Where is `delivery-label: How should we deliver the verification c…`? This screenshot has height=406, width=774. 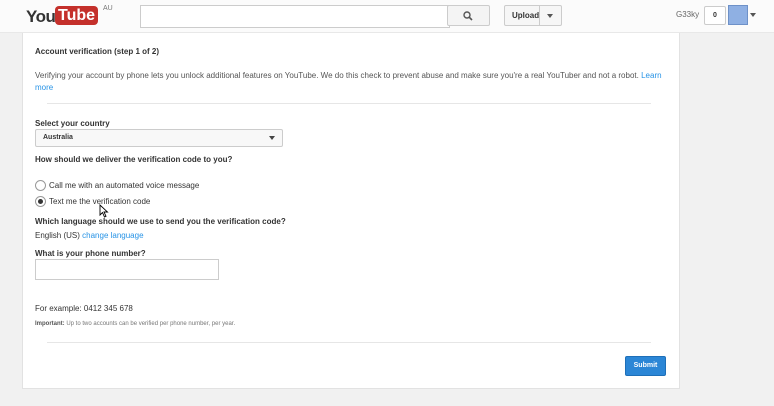
delivery-label: How should we deliver the verification c… is located at coordinates (134, 159).